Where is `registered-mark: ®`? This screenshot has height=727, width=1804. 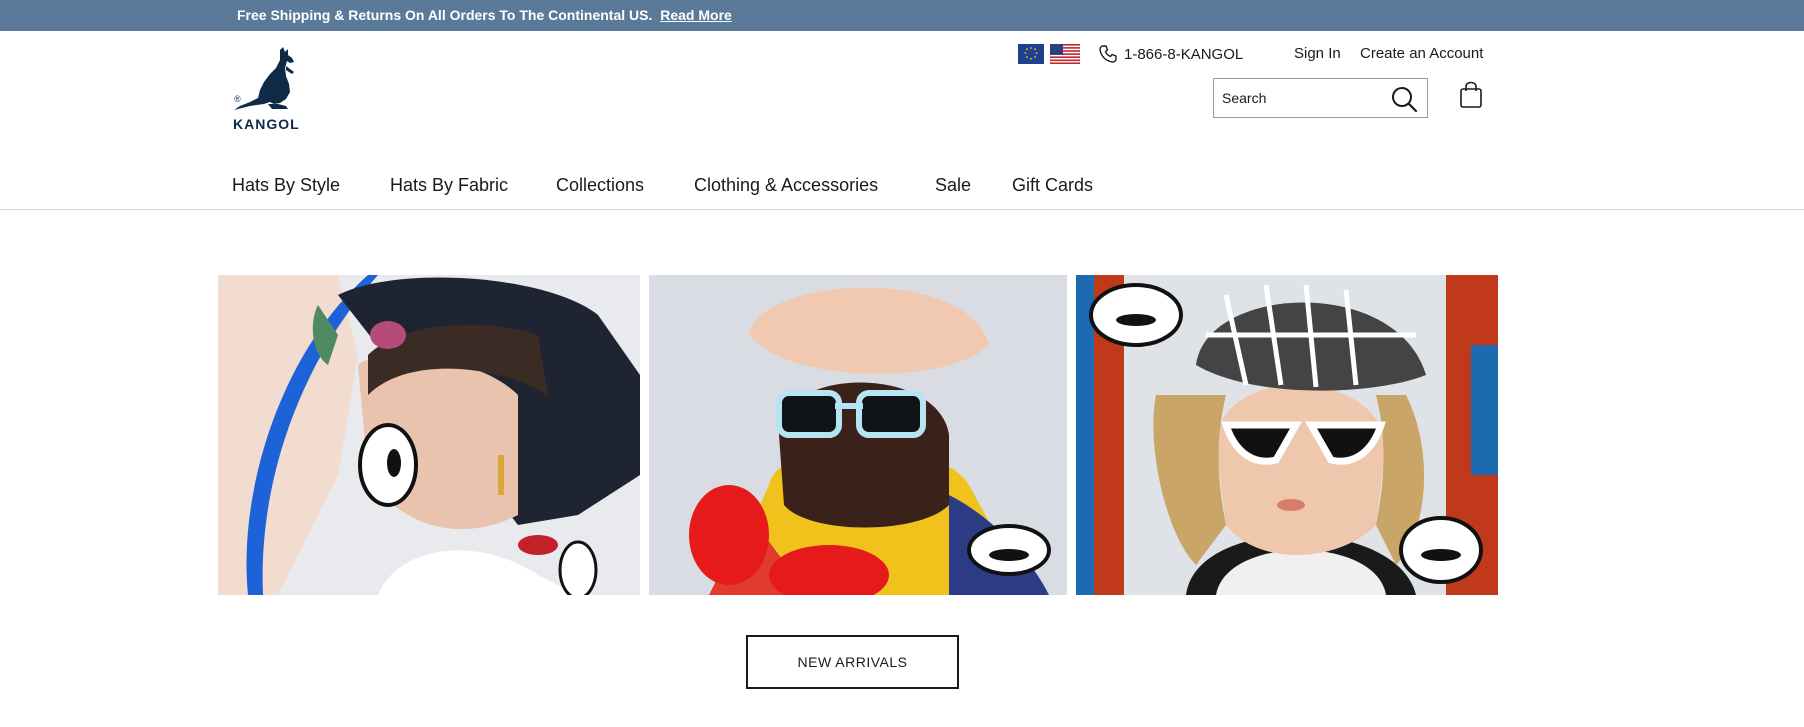 registered-mark: ® is located at coordinates (237, 99).